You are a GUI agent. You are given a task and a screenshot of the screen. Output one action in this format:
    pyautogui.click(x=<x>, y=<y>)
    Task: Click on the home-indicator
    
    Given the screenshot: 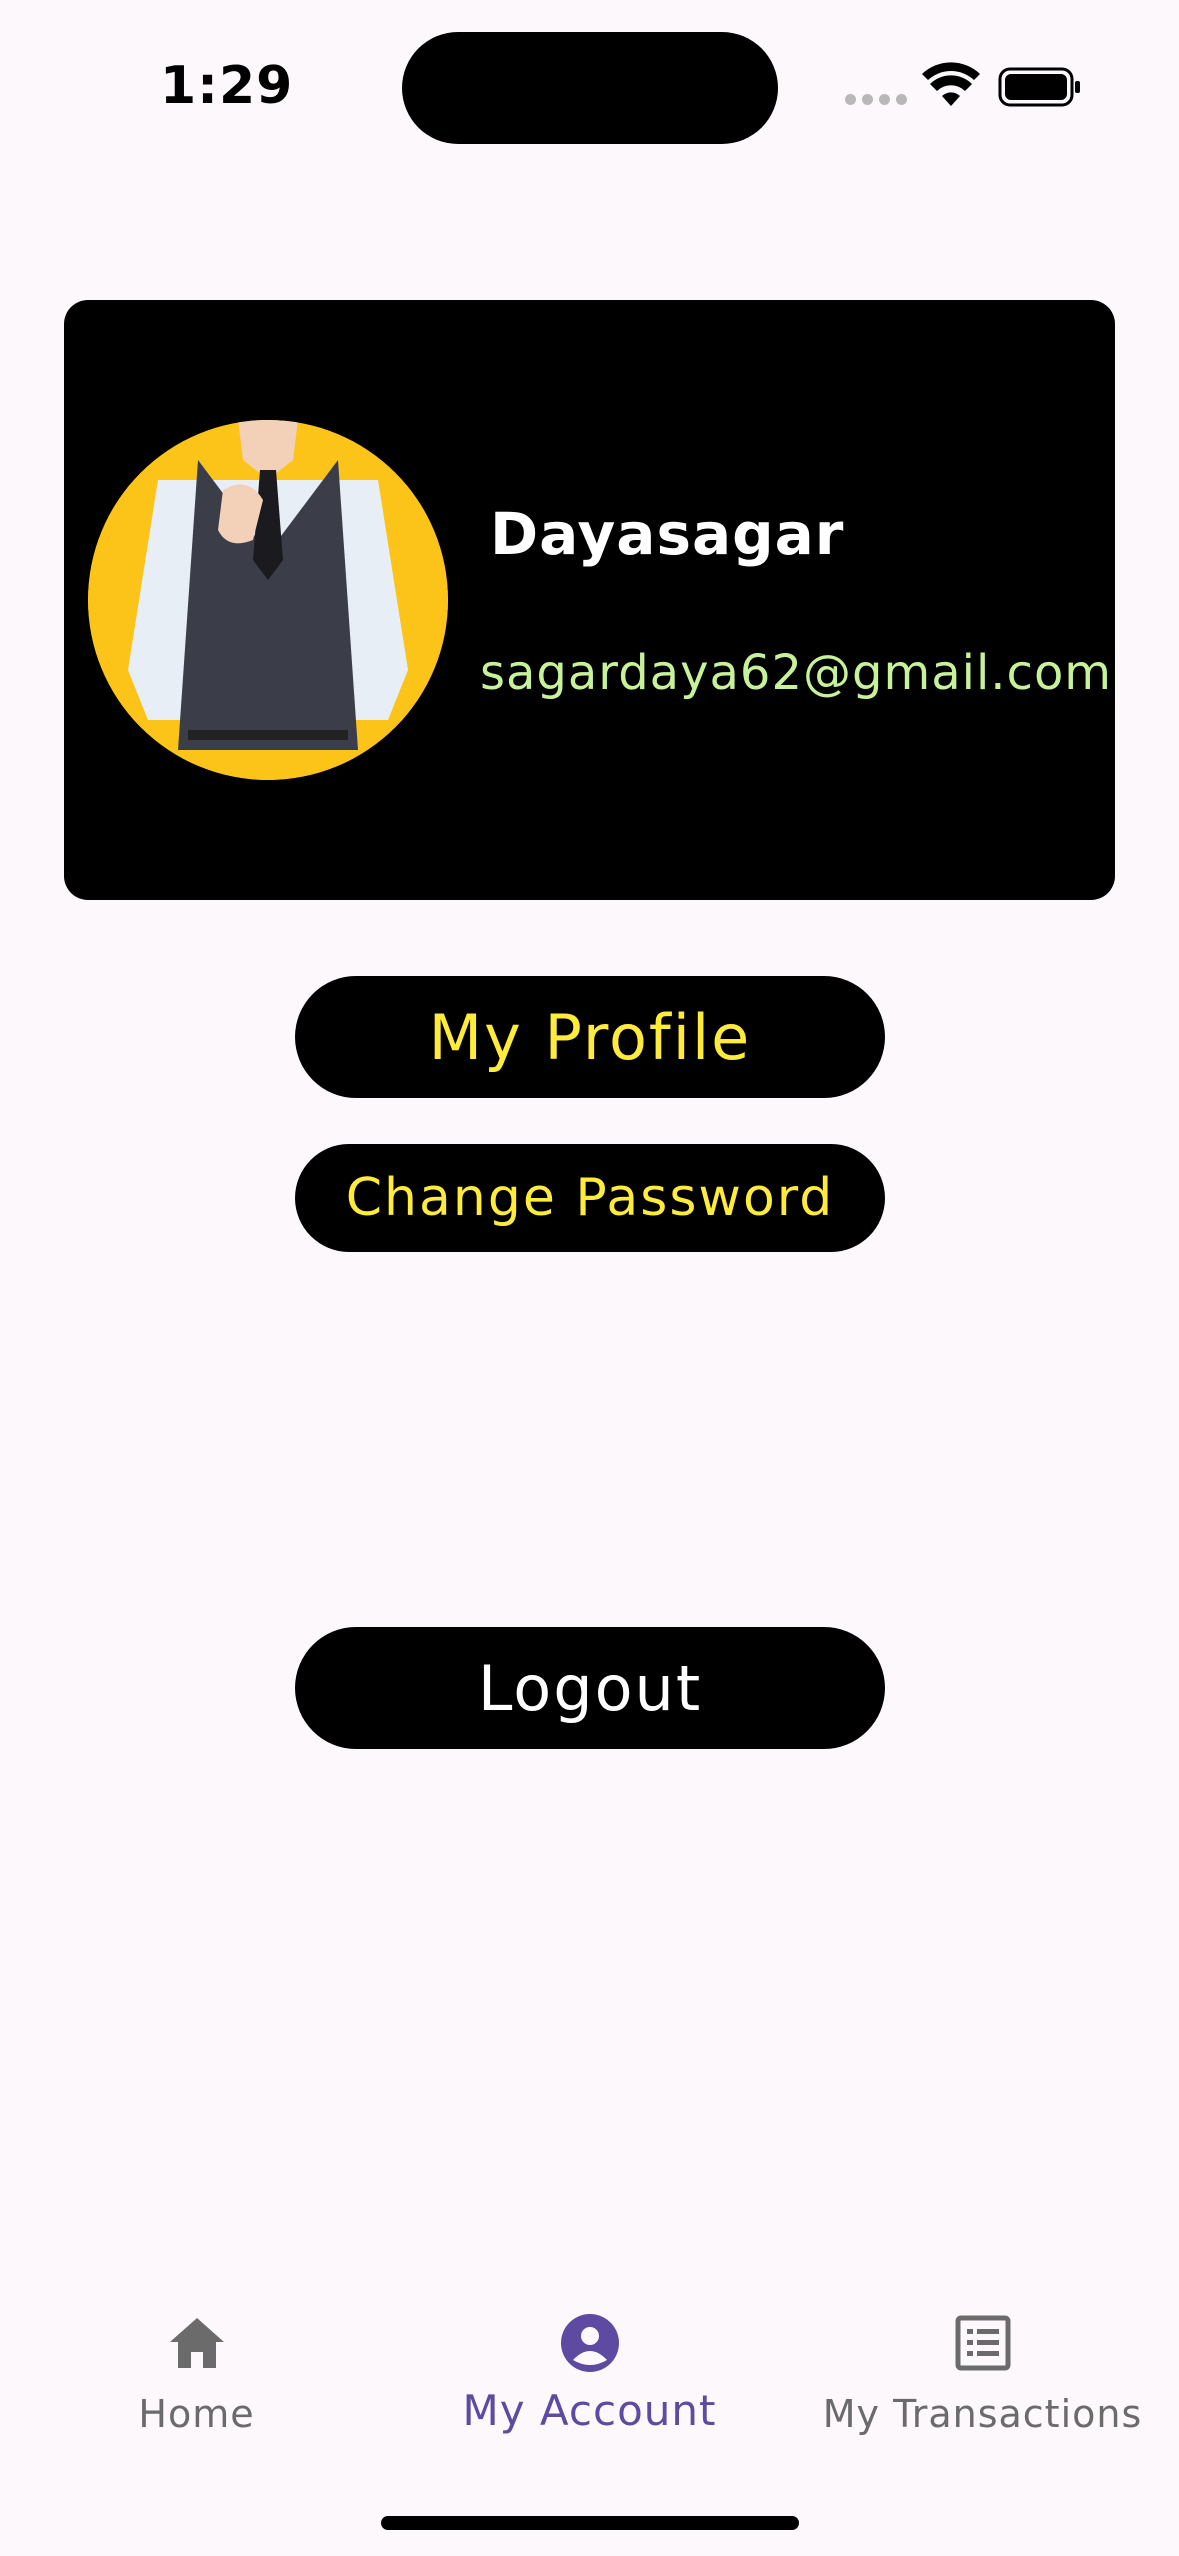 What is the action you would take?
    pyautogui.click(x=590, y=2523)
    